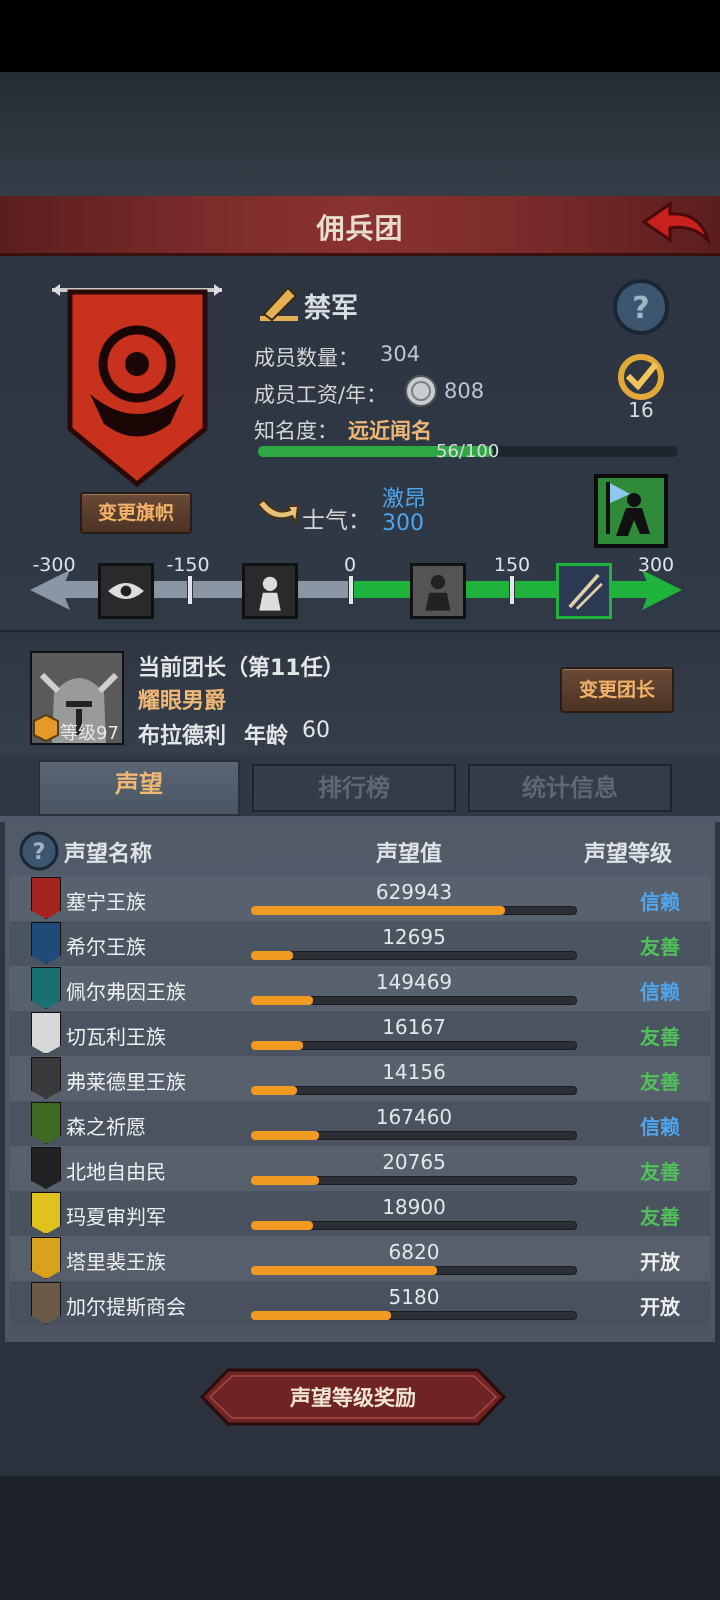  I want to click on mood-eye-icon, so click(126, 591).